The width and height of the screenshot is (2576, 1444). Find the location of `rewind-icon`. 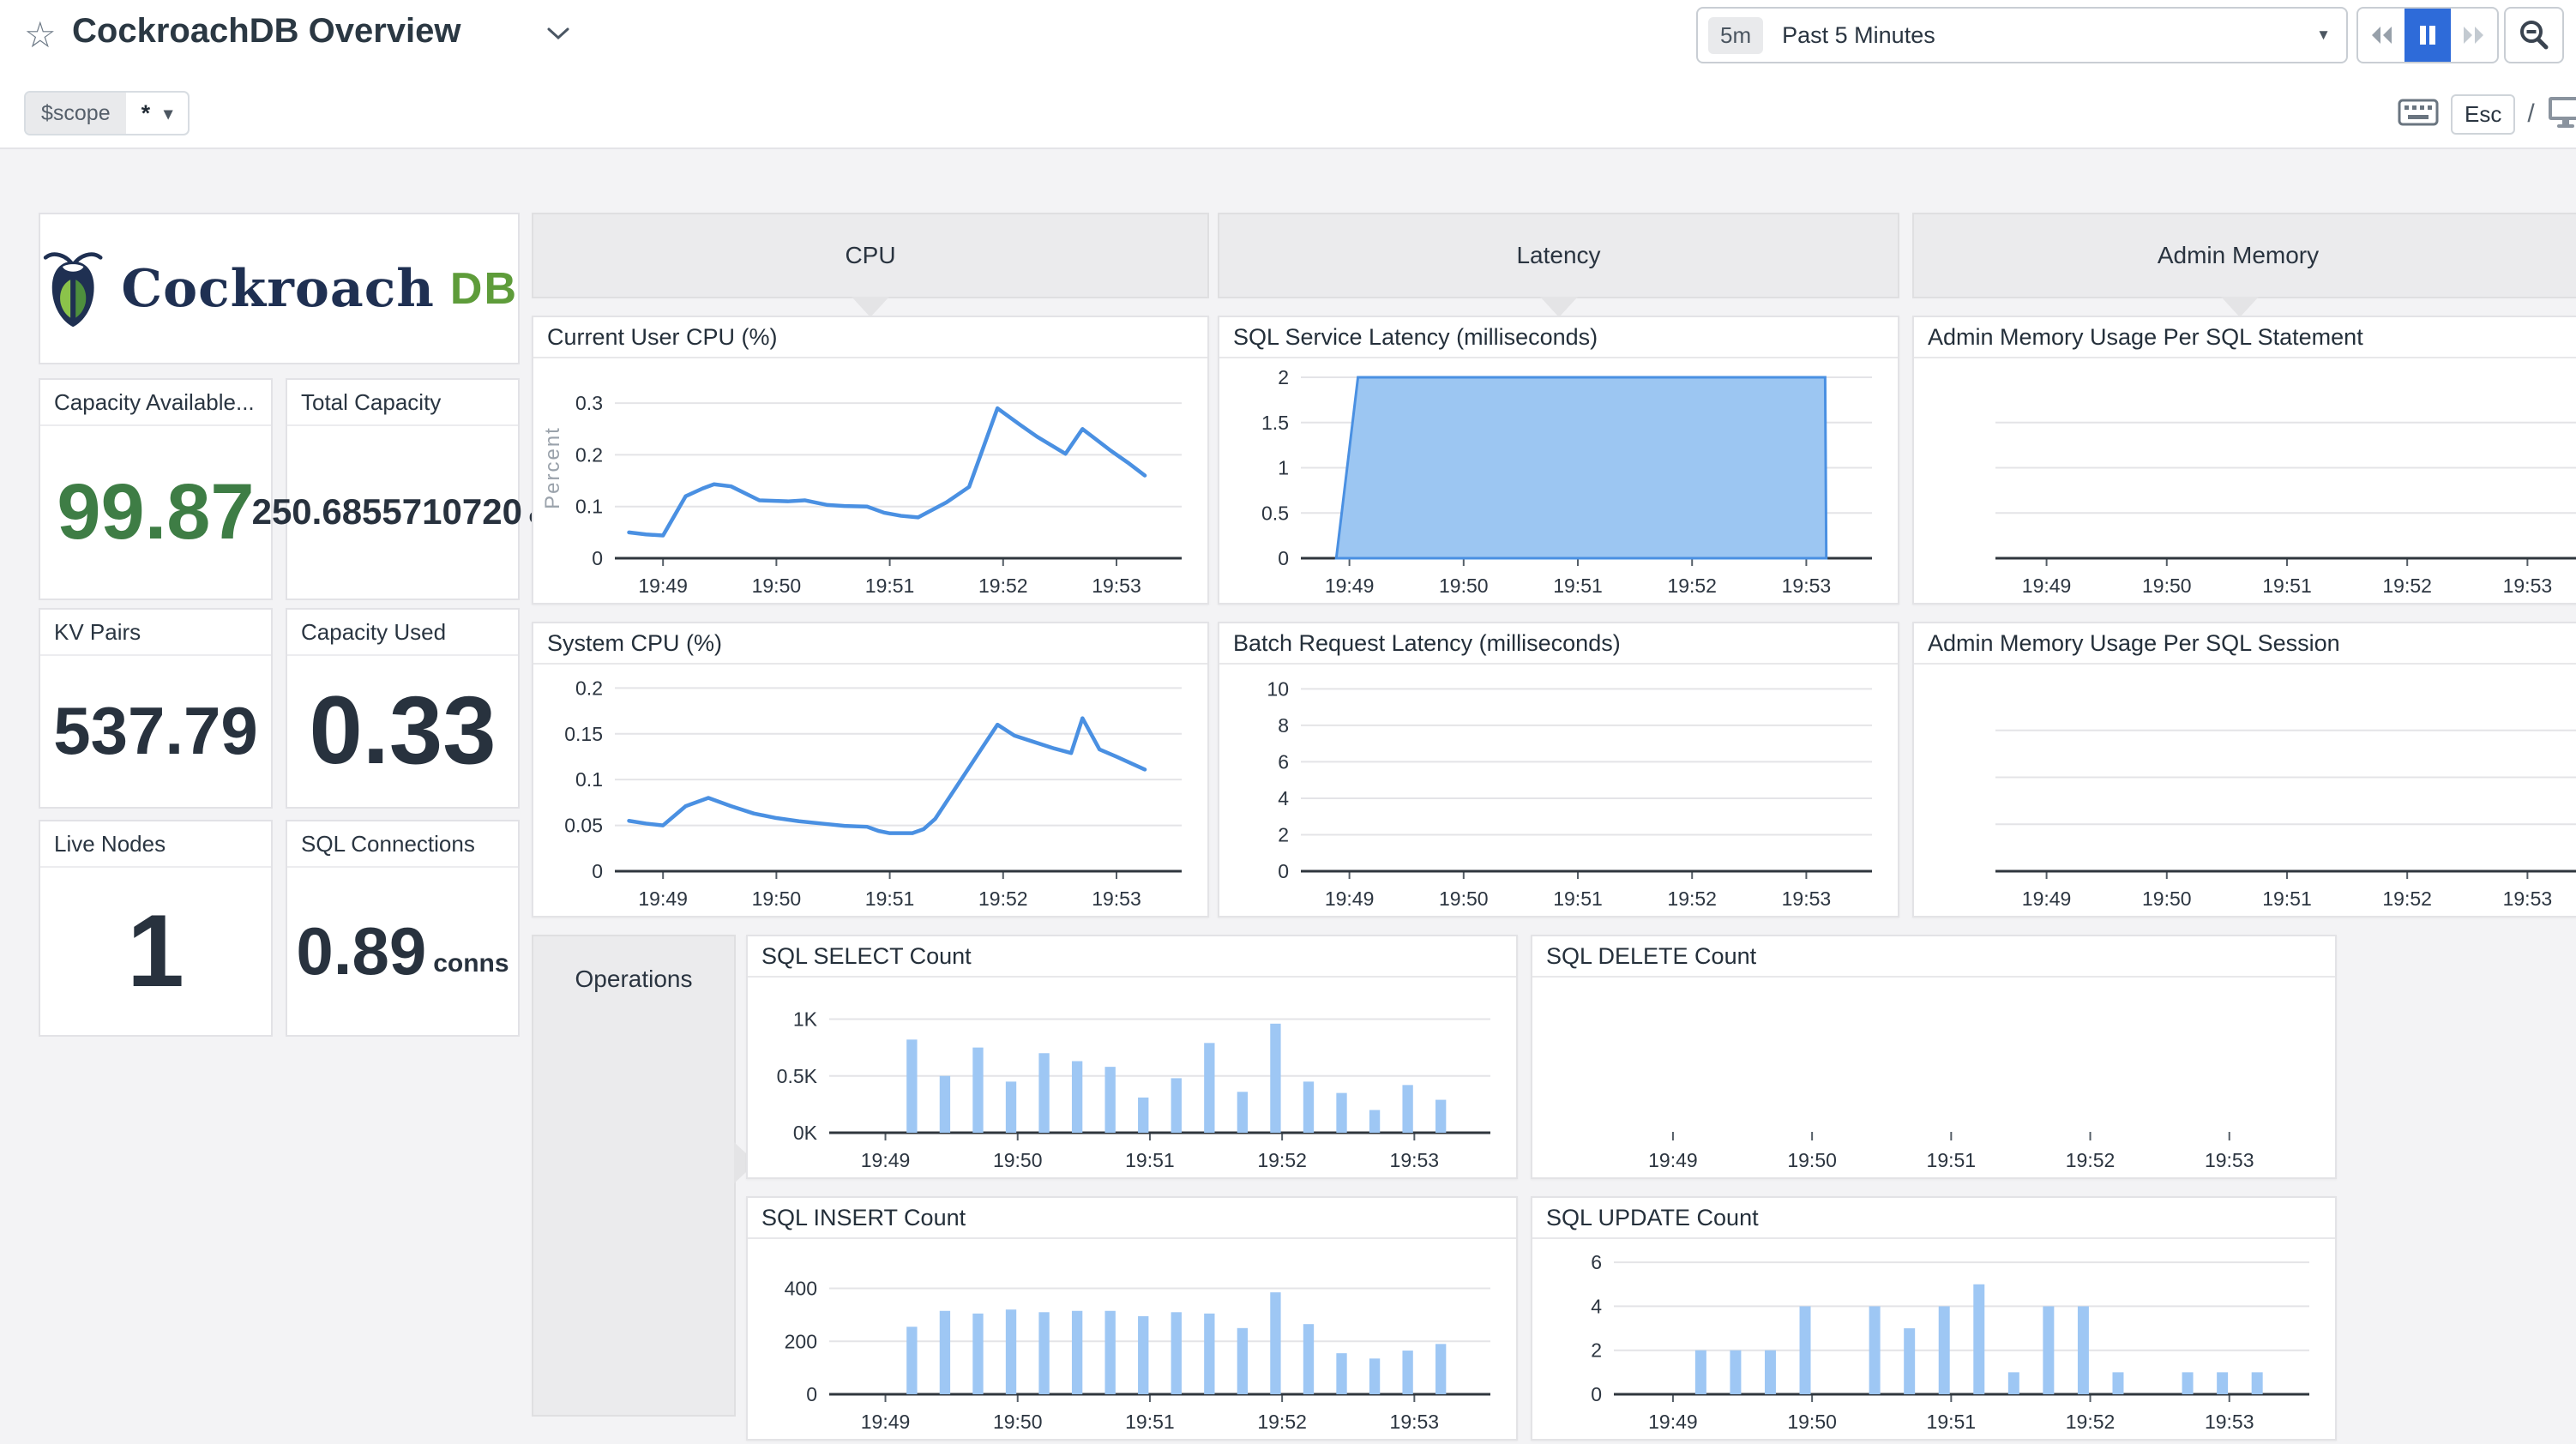

rewind-icon is located at coordinates (2382, 35).